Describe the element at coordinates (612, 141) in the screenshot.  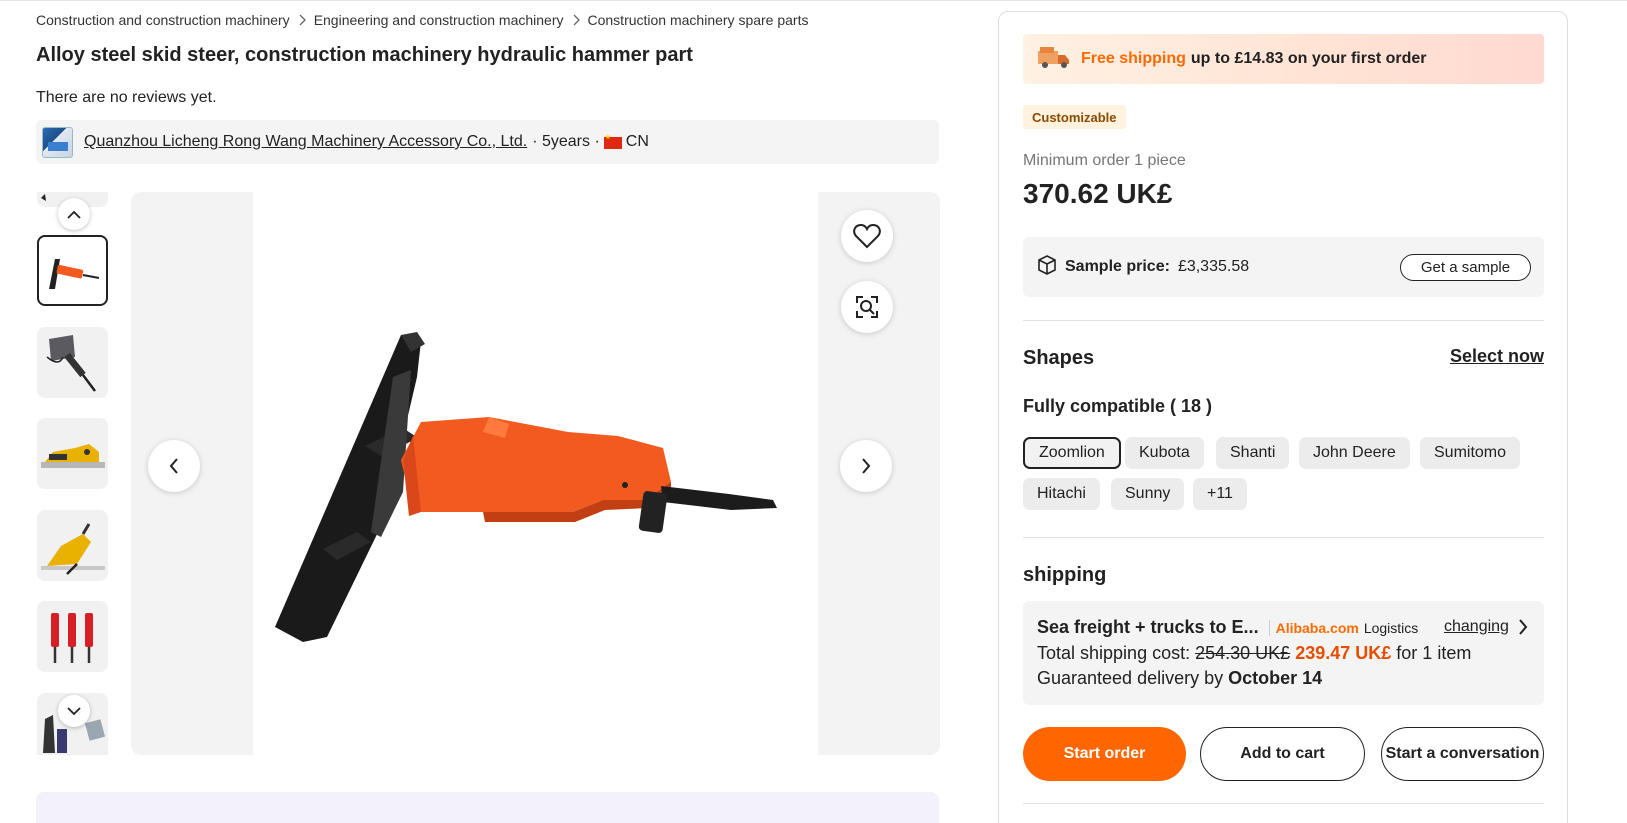
I see `china-flag-icon` at that location.